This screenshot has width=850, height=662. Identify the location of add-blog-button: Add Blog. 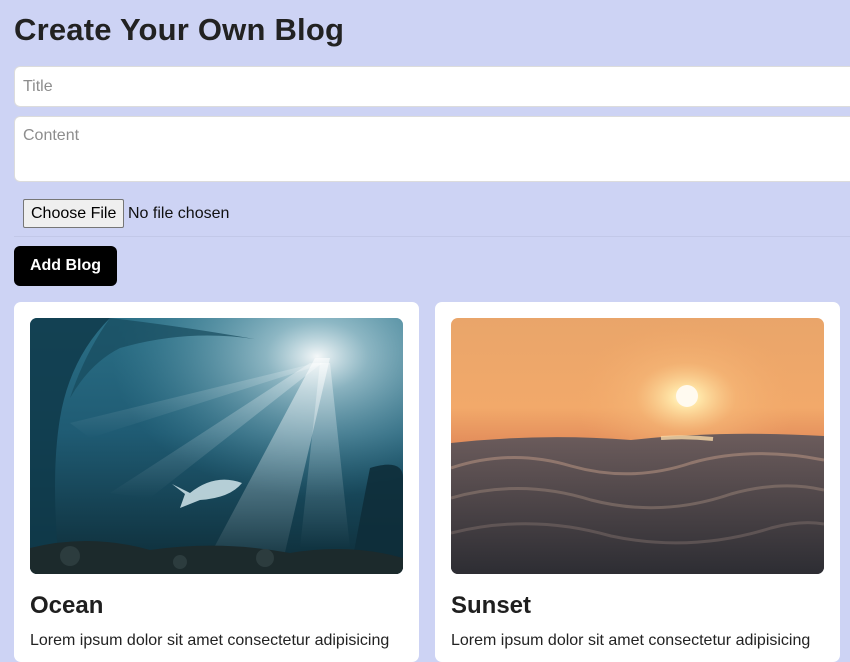
(65, 266).